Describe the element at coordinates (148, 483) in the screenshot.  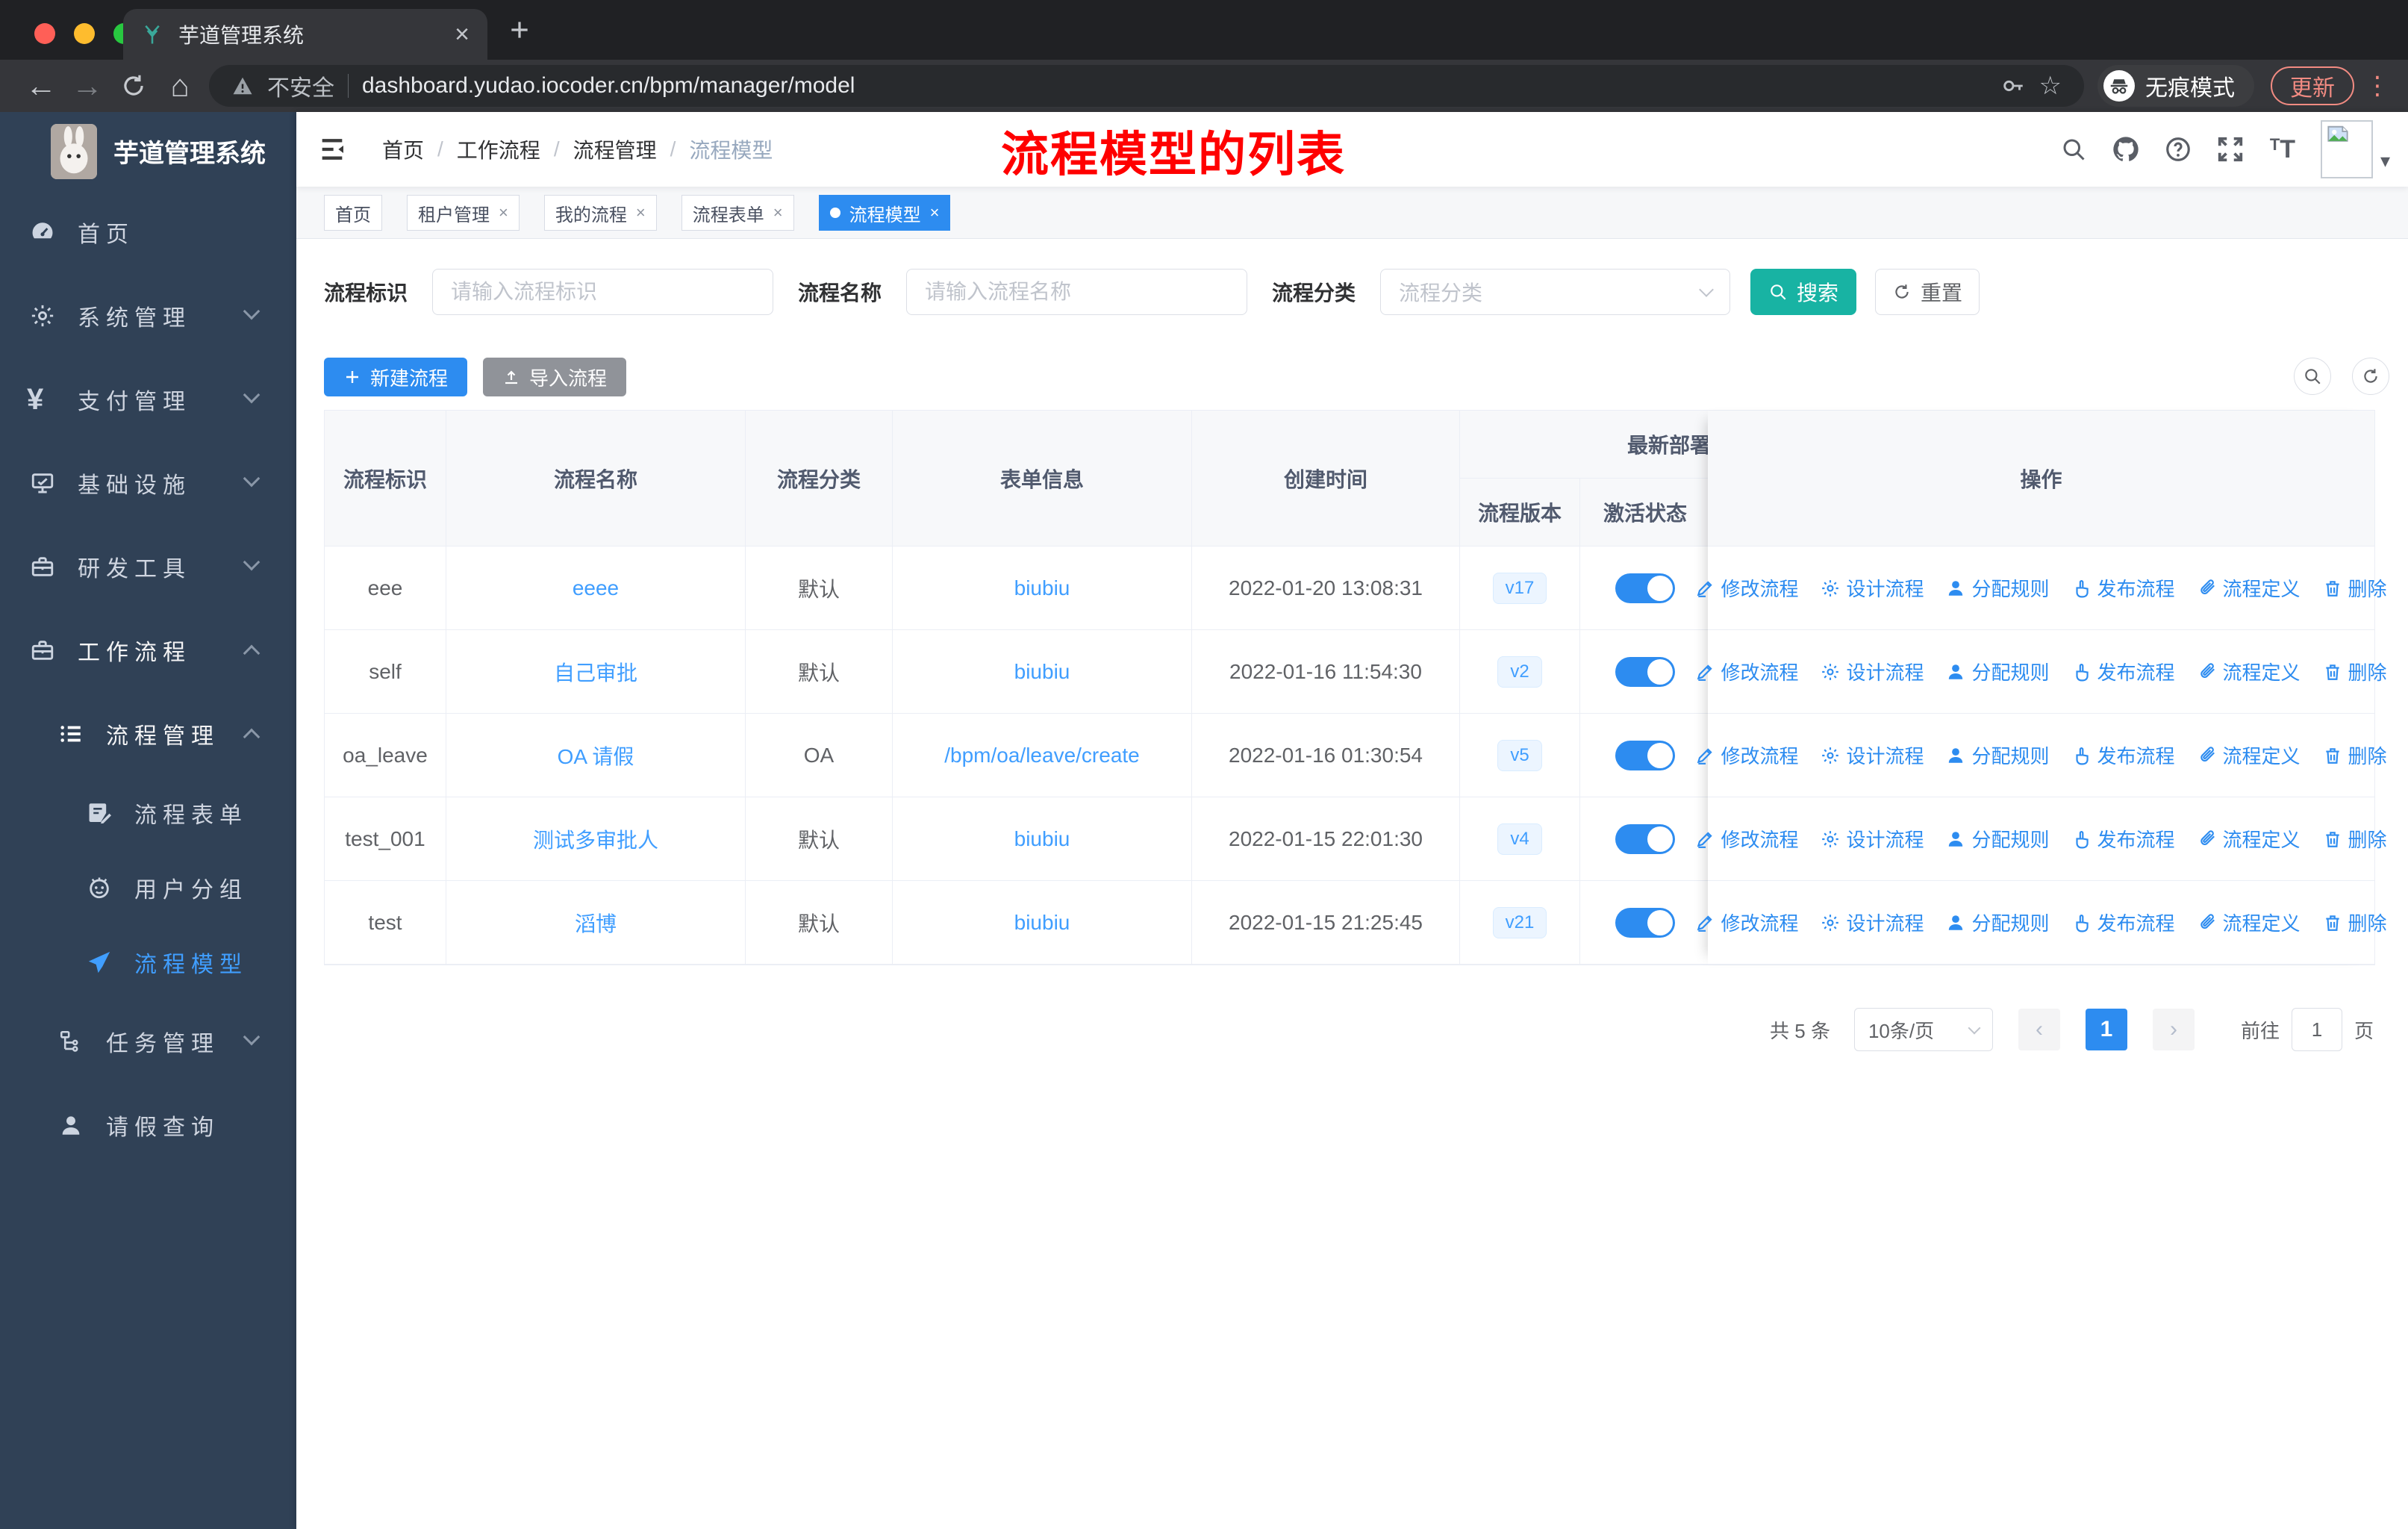
I see `sidebar-item-infrastructure: 基础设施` at that location.